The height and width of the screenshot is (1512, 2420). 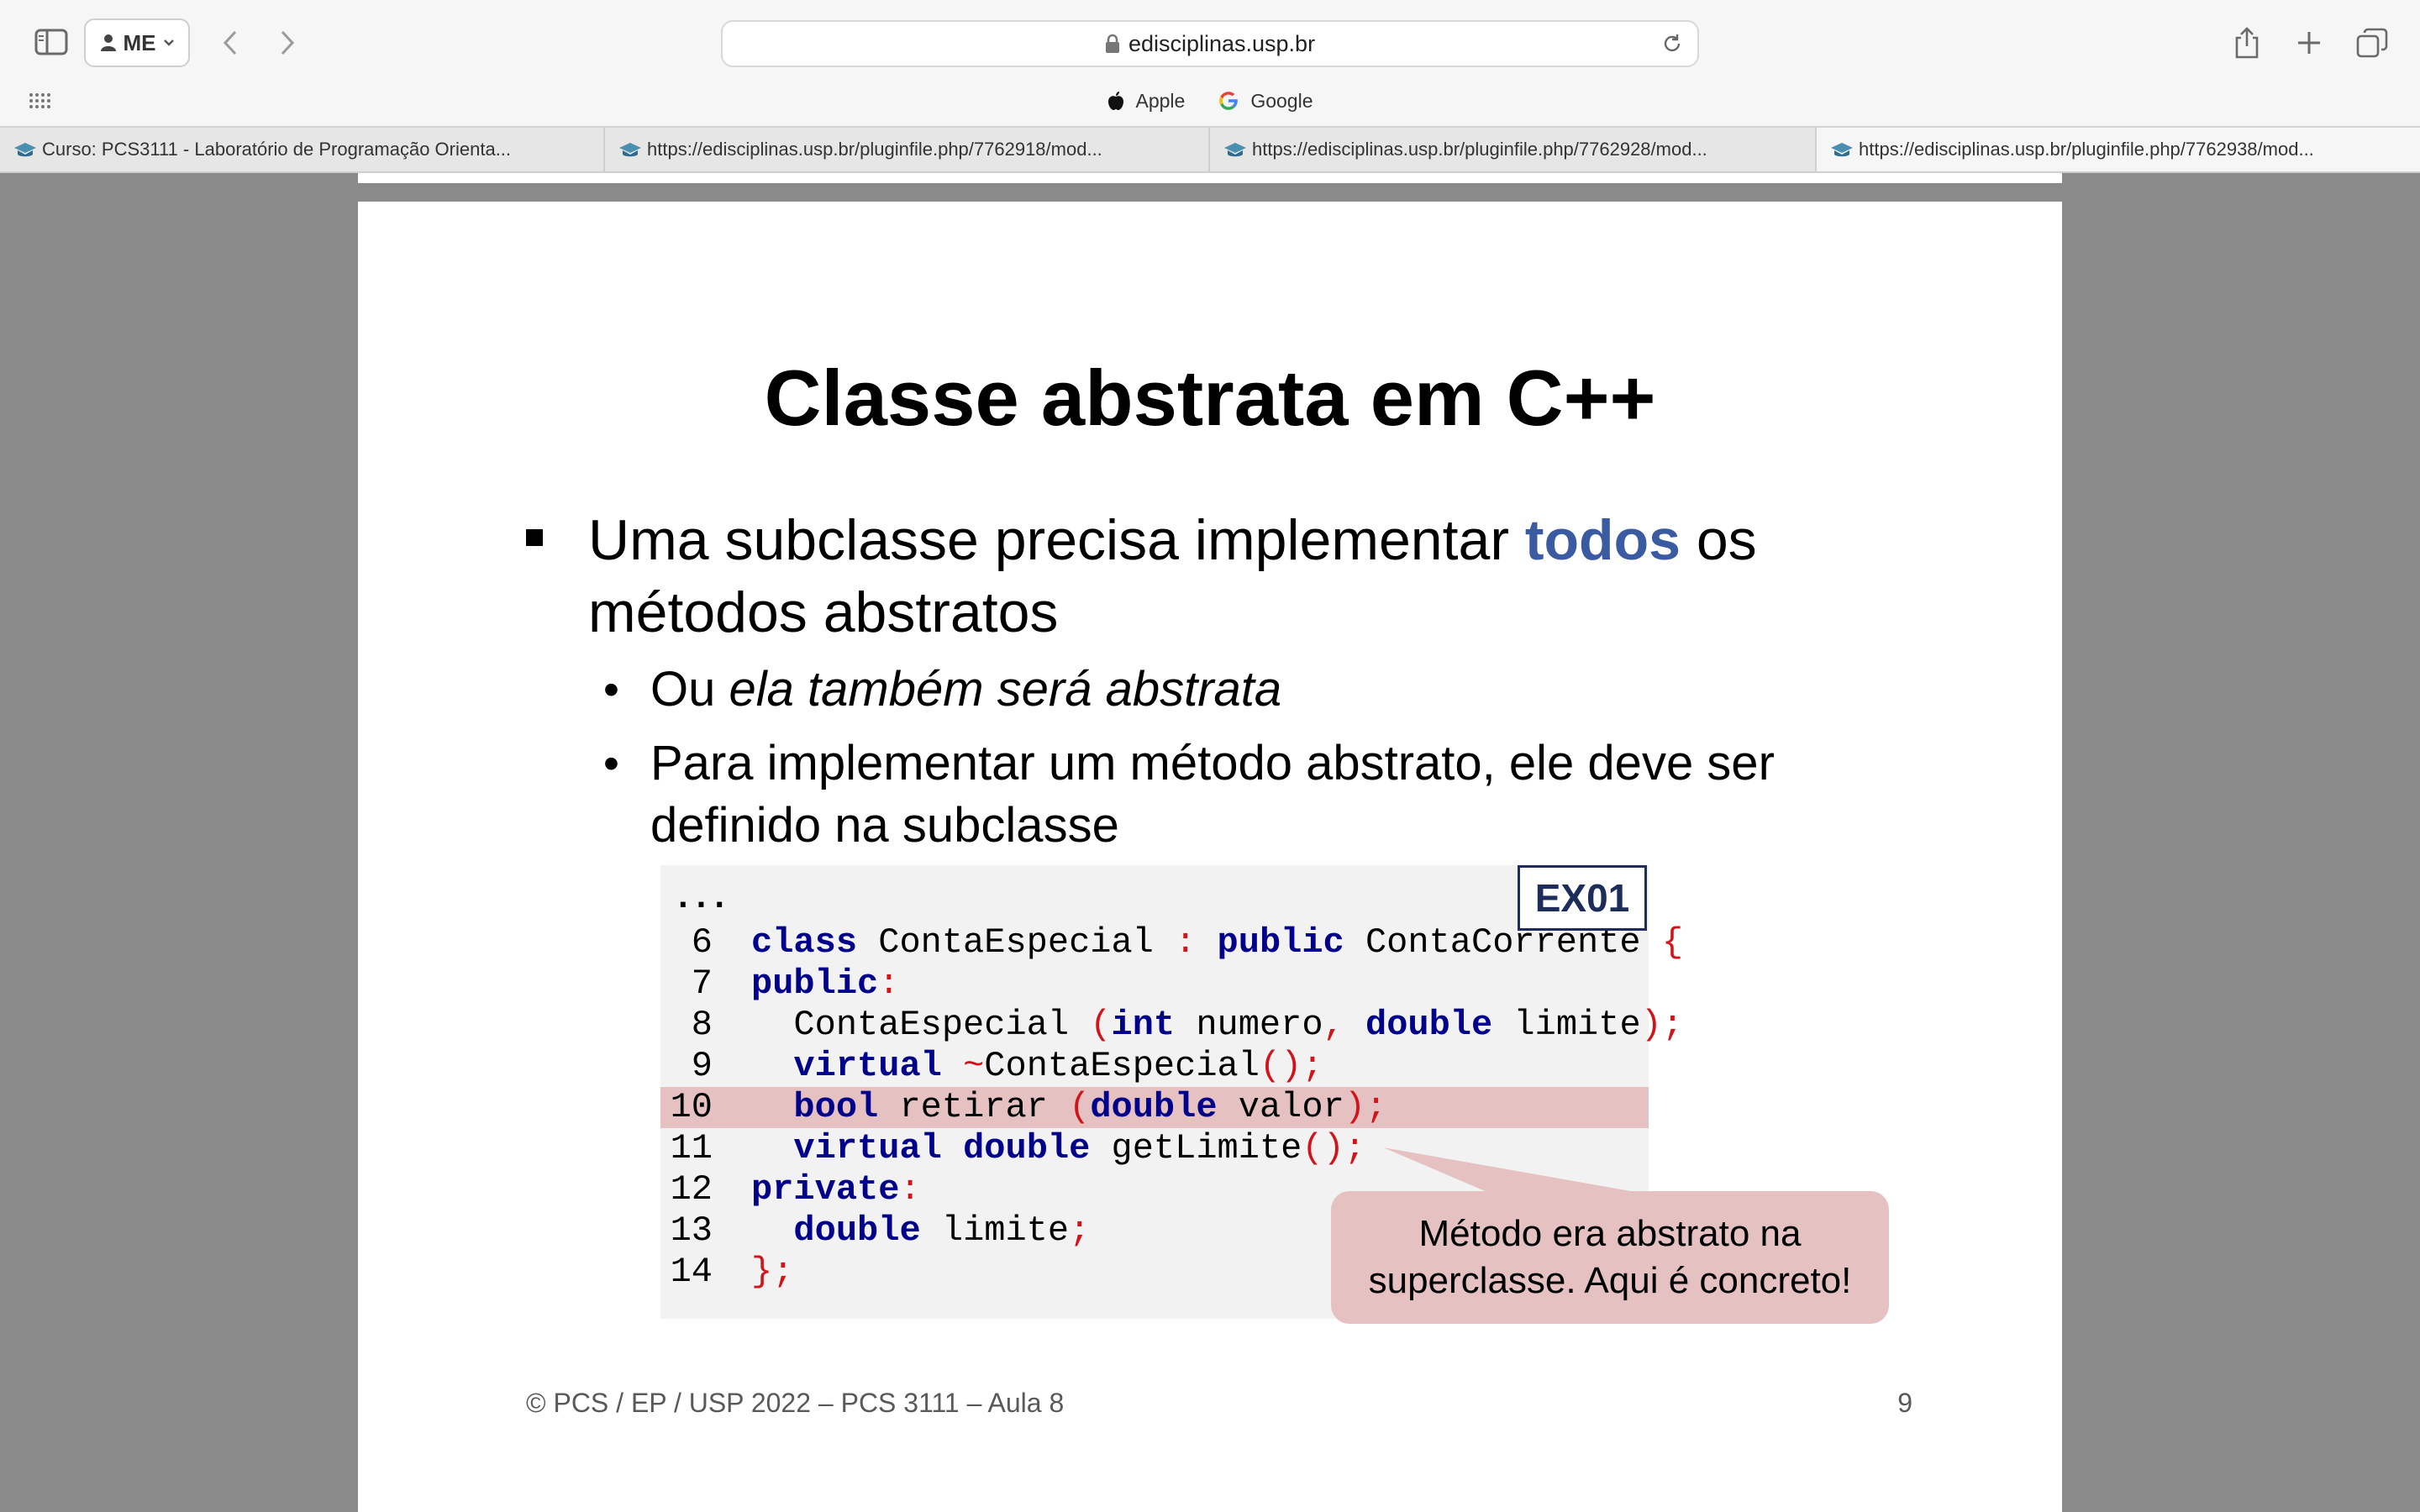 I want to click on page-number: 9, so click(x=1905, y=1403).